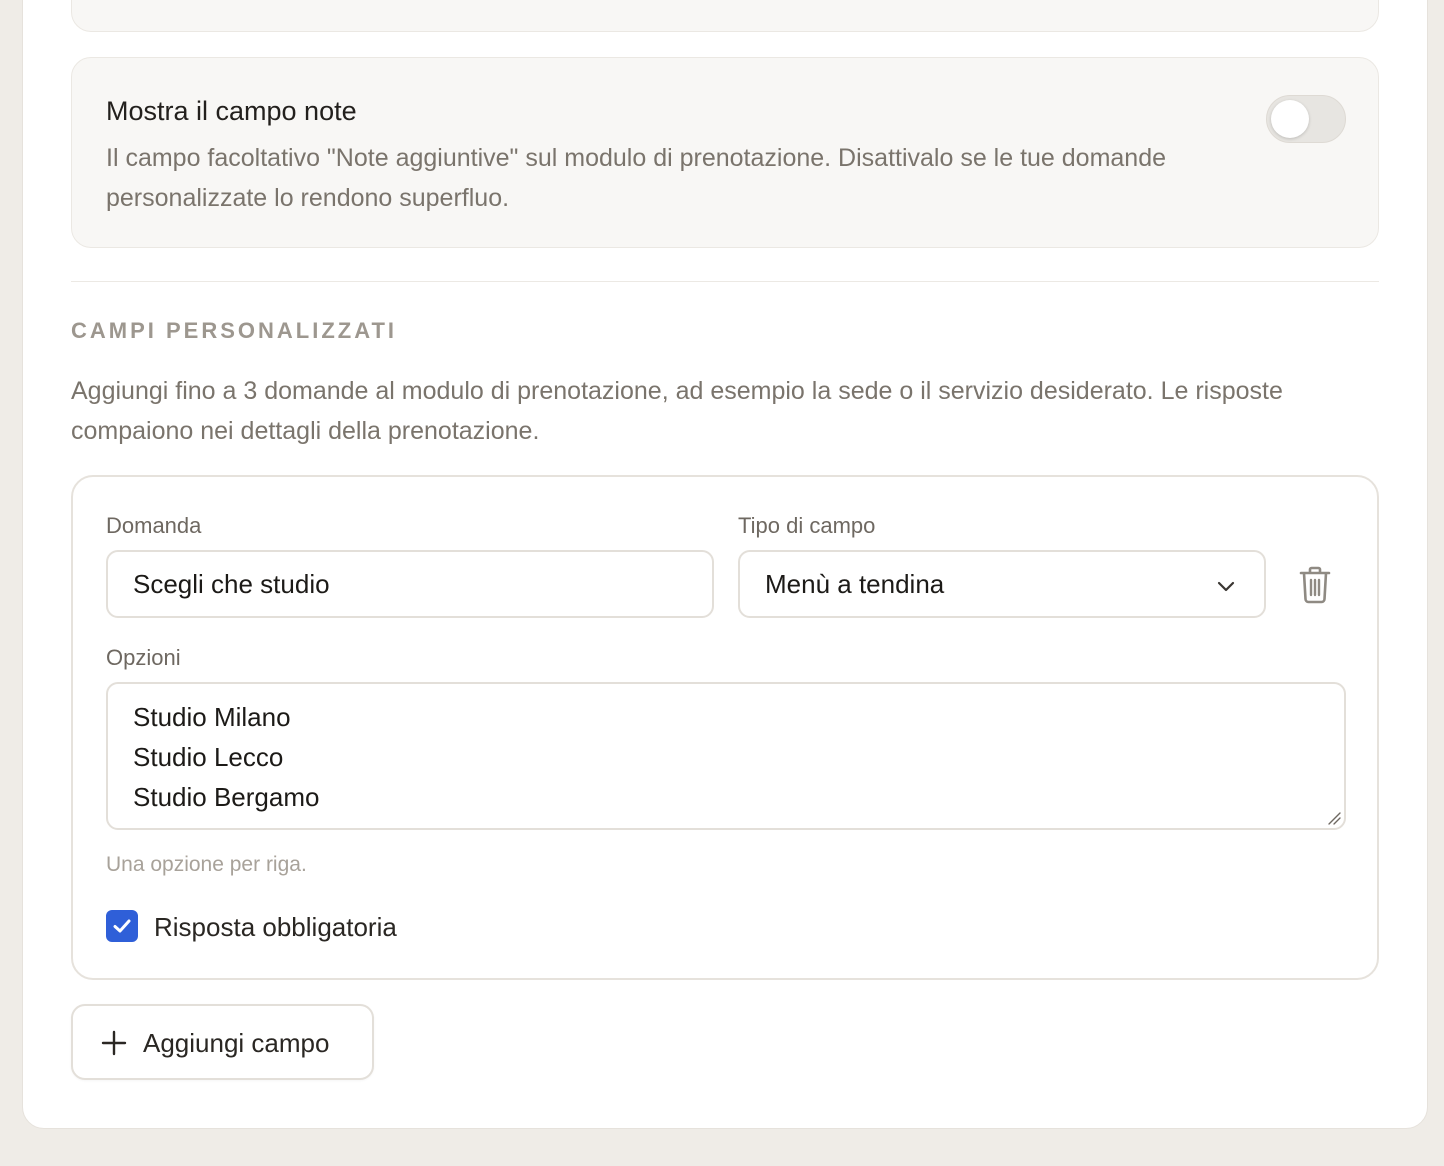 This screenshot has width=1444, height=1166. Describe the element at coordinates (206, 864) in the screenshot. I see `options-hint: Una opzione per riga.` at that location.